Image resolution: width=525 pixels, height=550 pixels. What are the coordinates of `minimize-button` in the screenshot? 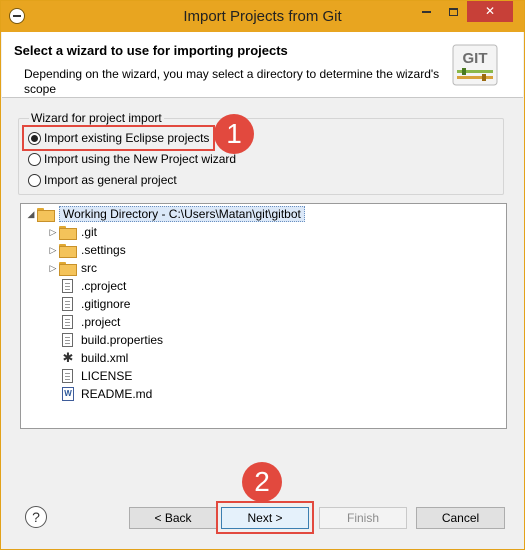 It's located at (426, 11).